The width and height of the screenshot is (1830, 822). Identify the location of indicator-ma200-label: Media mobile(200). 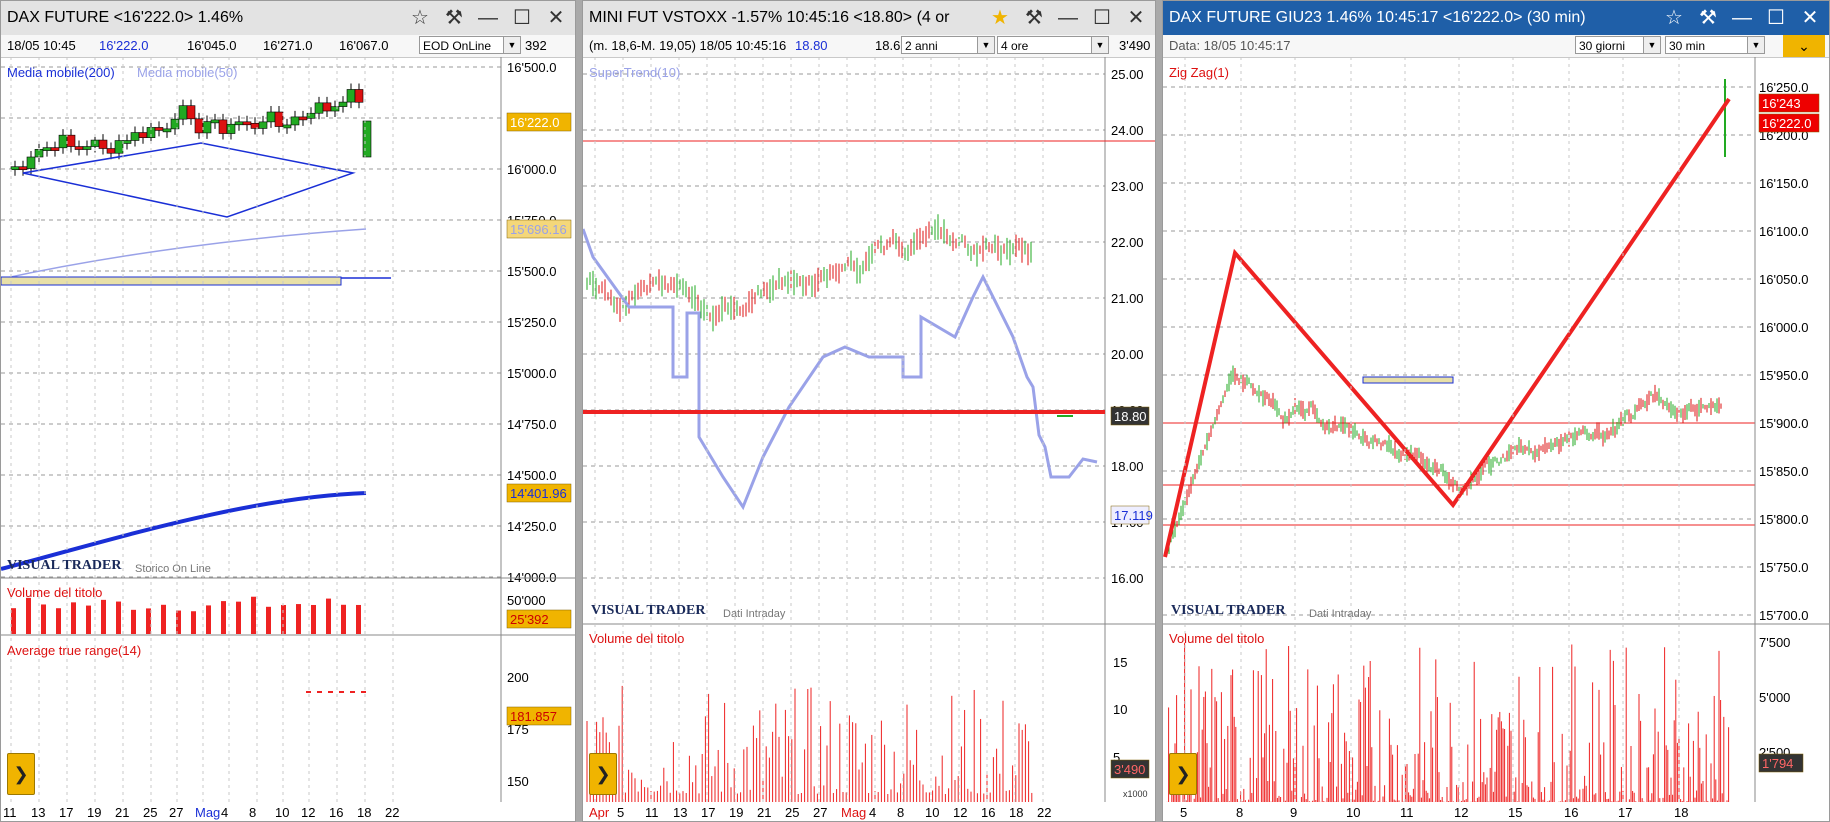
(61, 72).